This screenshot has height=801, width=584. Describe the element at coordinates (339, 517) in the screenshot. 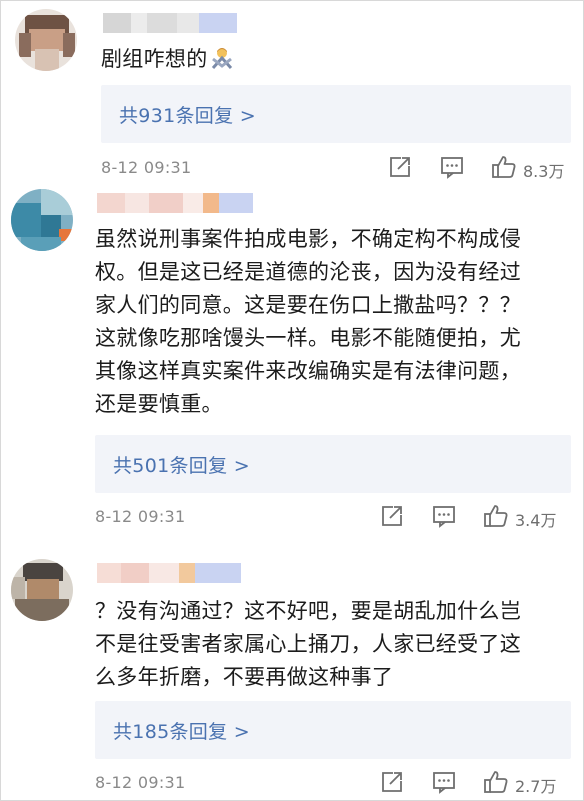

I see `comment-meta: 8-12 09:31 3.4万` at that location.